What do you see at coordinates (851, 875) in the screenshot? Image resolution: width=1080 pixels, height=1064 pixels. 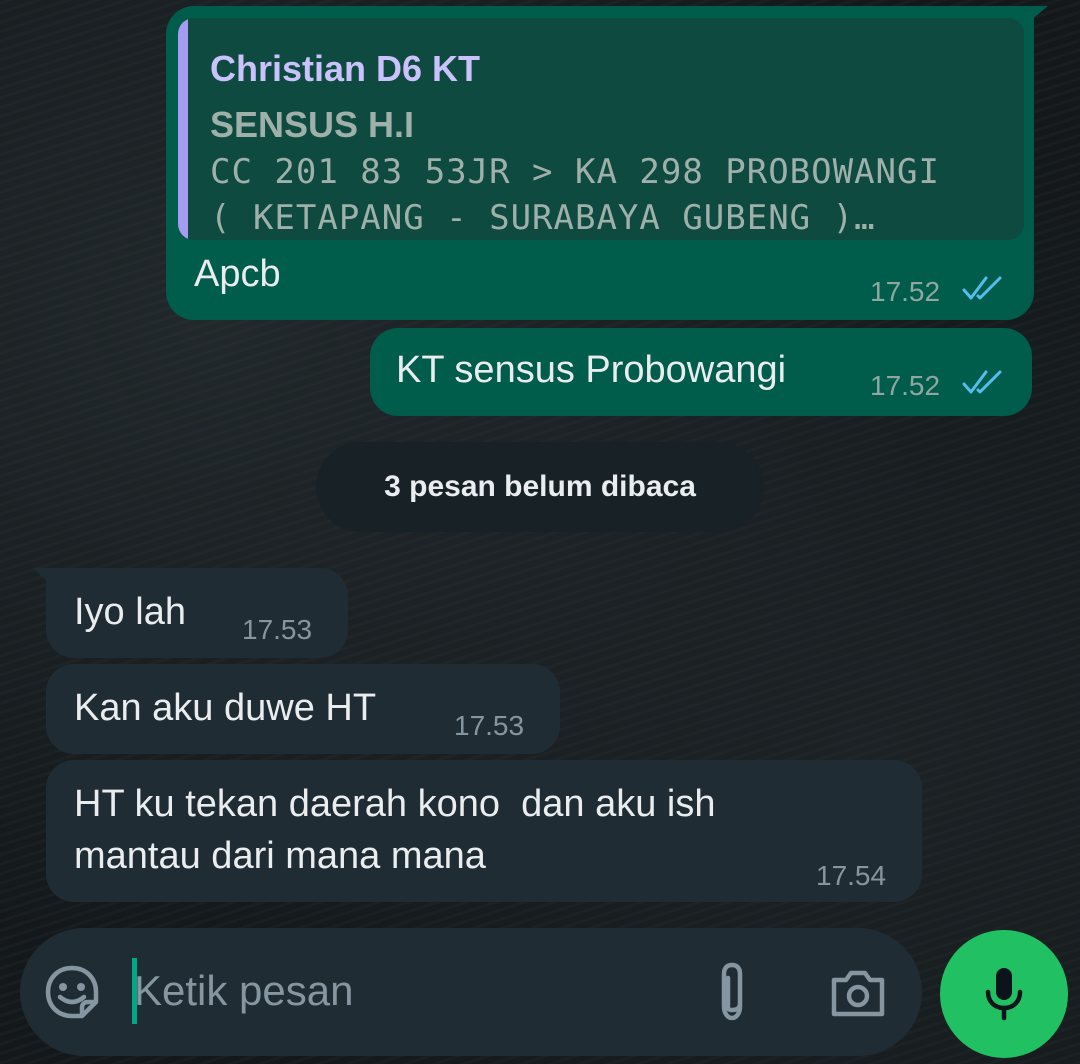 I see `message-time: 17.54` at bounding box center [851, 875].